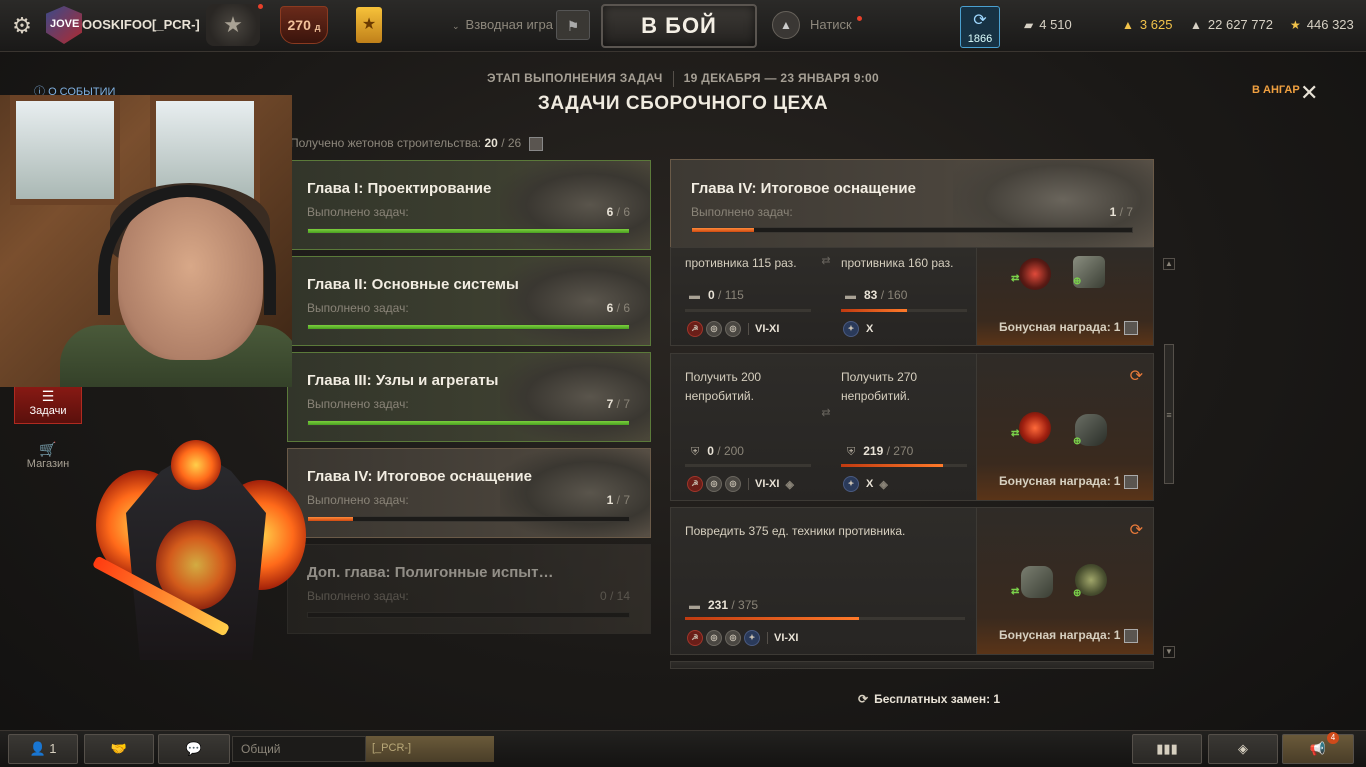 The width and height of the screenshot is (1366, 767). I want to click on battle-pass-level-badge: 270 д, so click(304, 25).